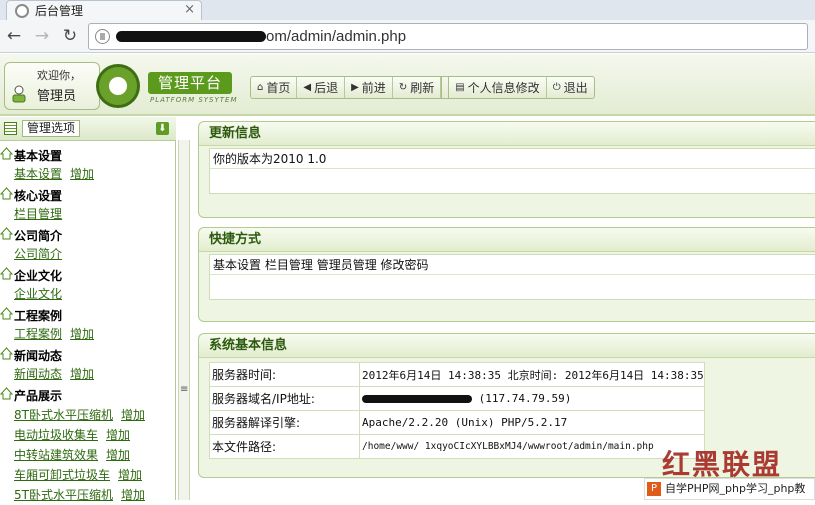  I want to click on menu-link-basic-settings: 基本设置, so click(38, 174).